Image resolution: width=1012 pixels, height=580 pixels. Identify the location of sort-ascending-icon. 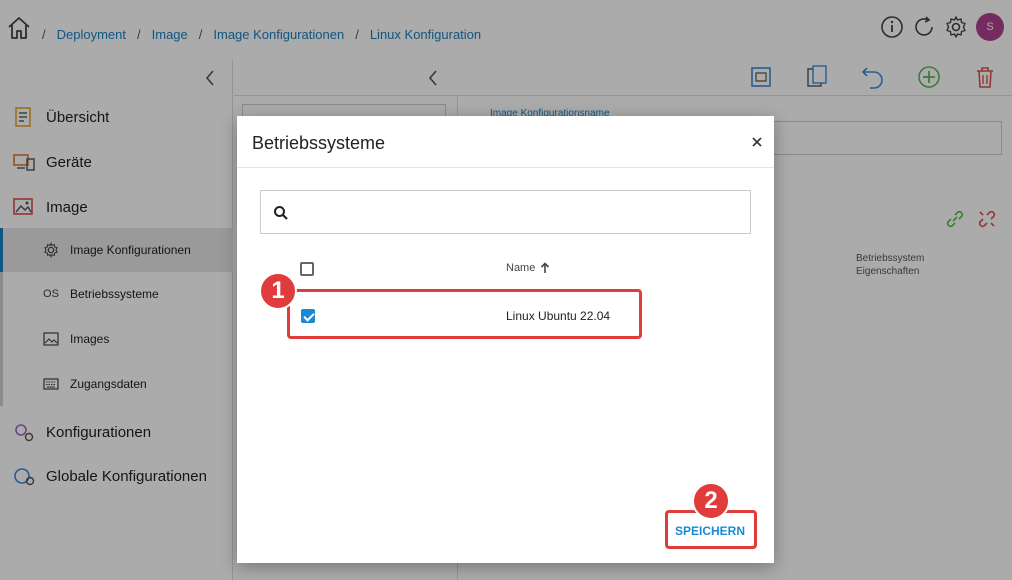
(545, 267).